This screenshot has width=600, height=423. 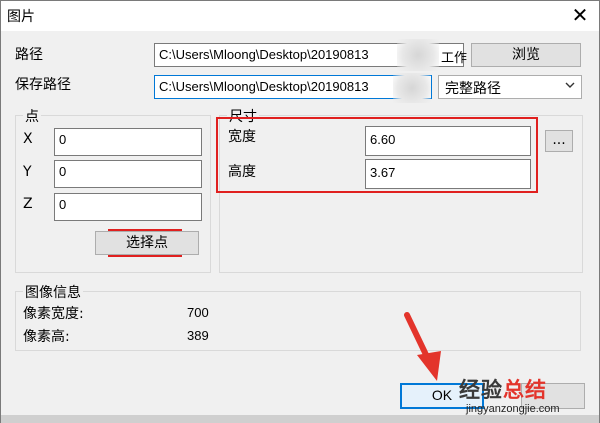 I want to click on point-group-label: 点, so click(x=32, y=116).